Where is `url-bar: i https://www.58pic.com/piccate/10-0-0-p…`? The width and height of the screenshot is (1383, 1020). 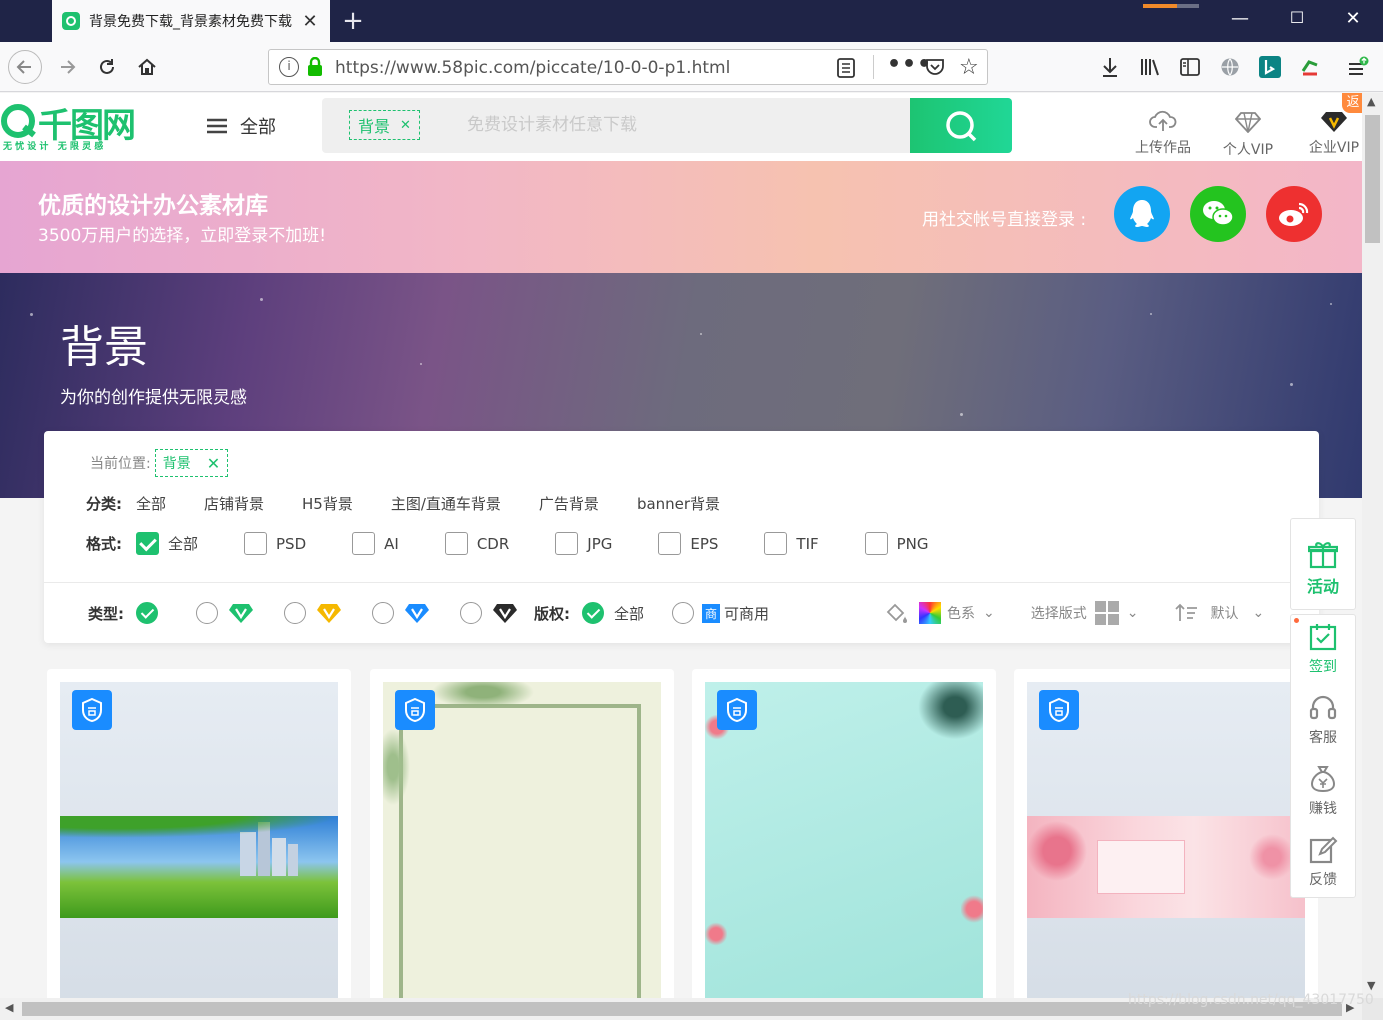
url-bar: i https://www.58pic.com/piccate/10-0-0-p… is located at coordinates (628, 67).